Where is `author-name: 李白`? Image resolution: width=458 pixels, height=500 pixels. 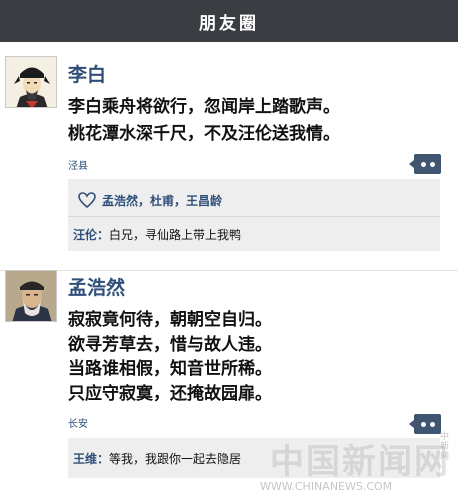 author-name: 李白 is located at coordinates (87, 73).